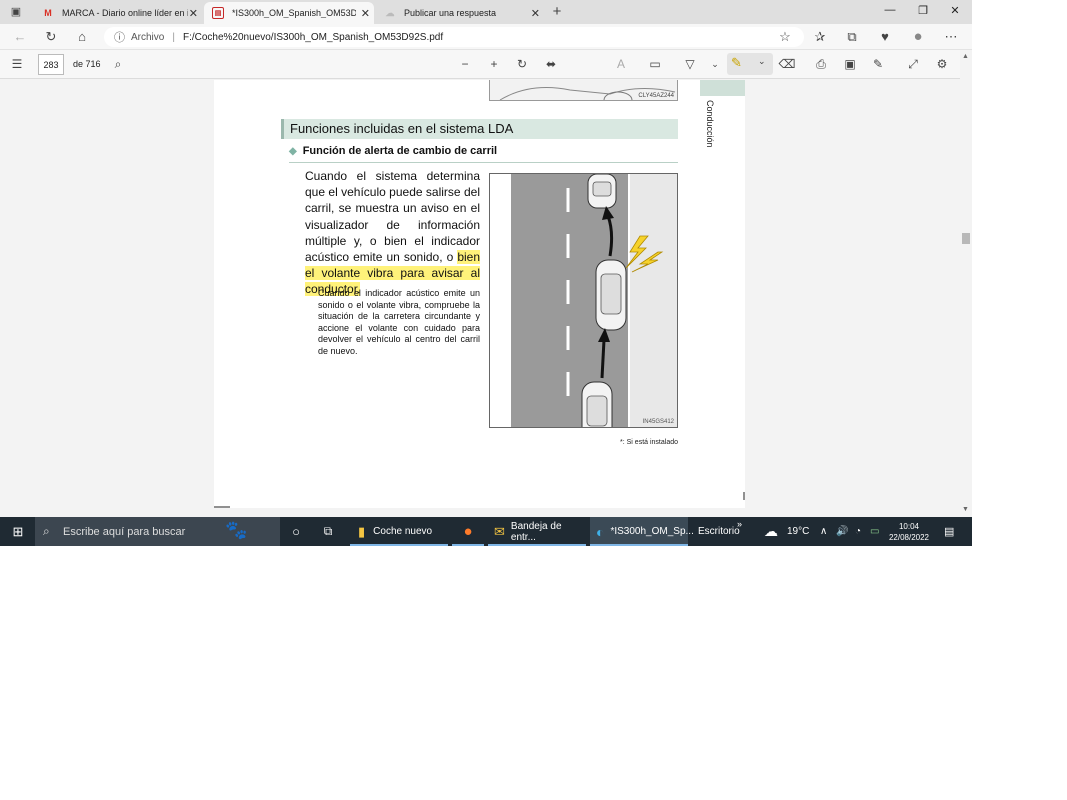  What do you see at coordinates (20, 37) in the screenshot?
I see `back-icon: ←` at bounding box center [20, 37].